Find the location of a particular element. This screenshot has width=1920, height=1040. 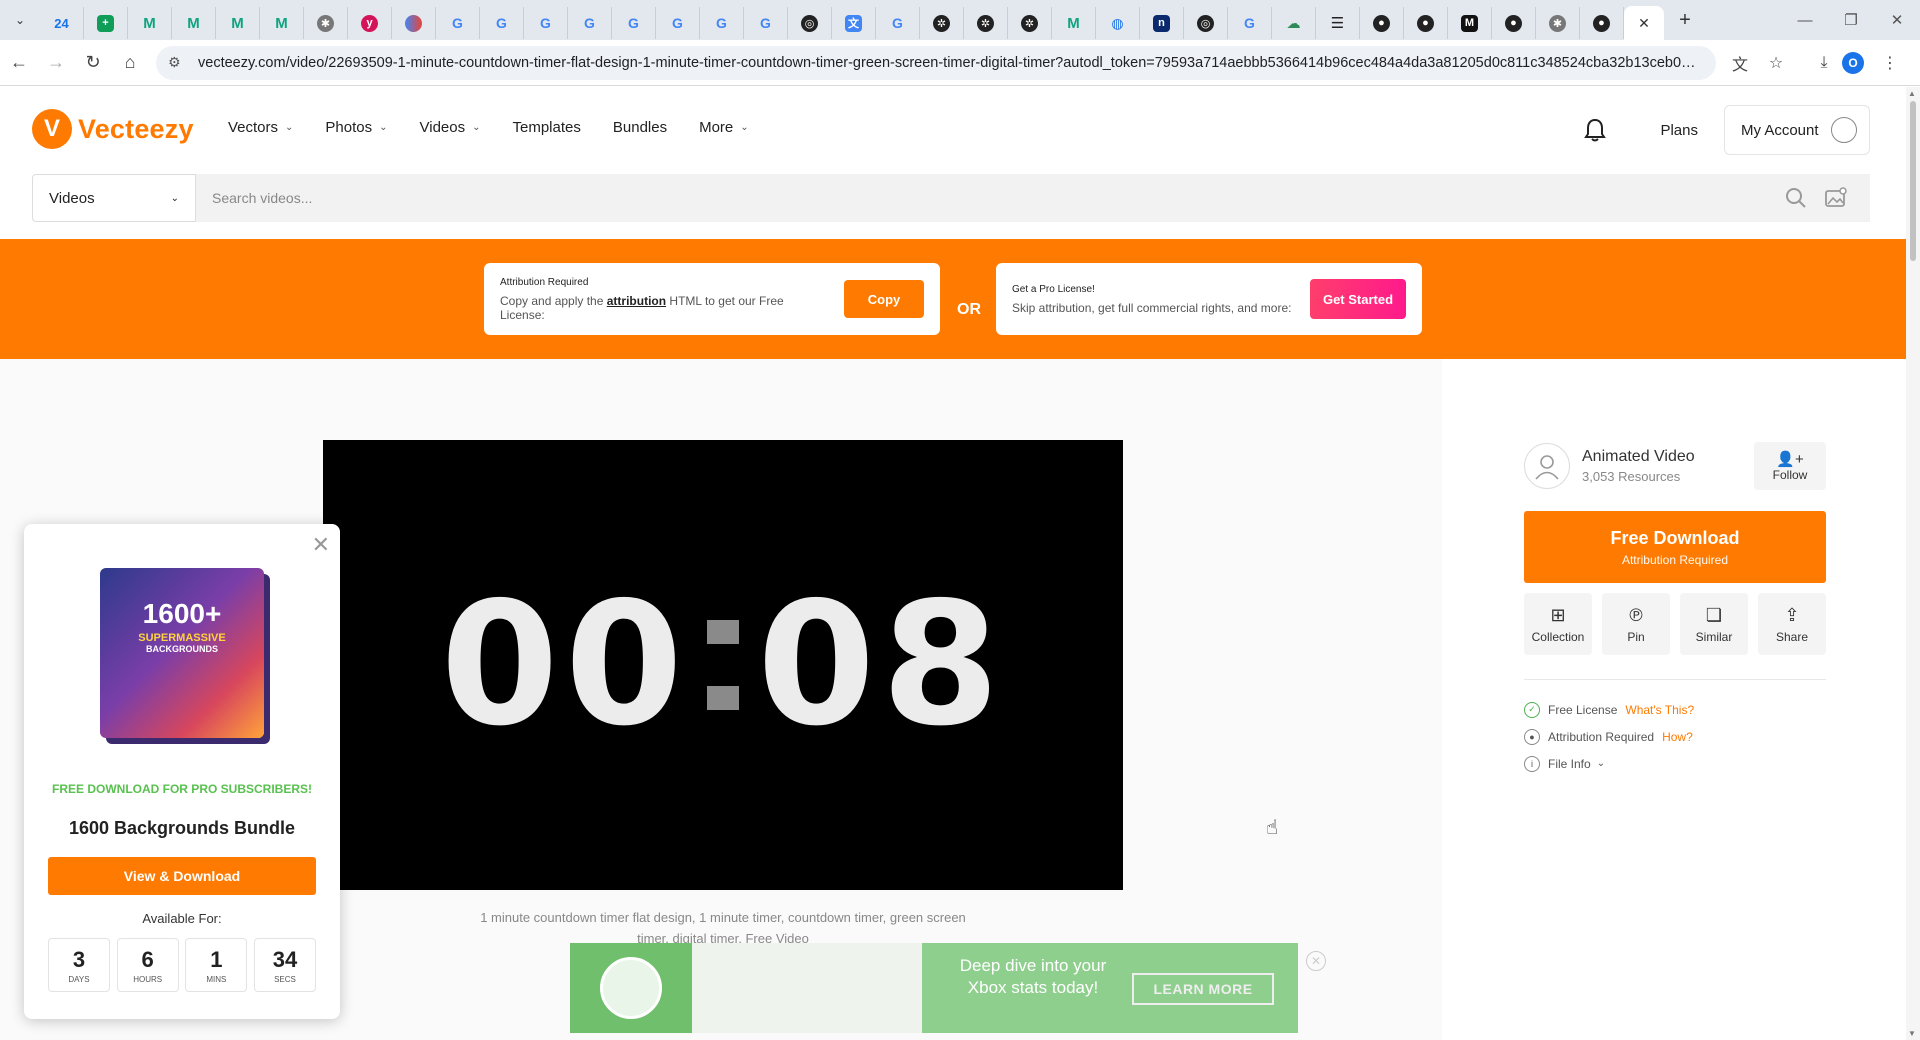

browser-tab: ◍ is located at coordinates (1118, 23).